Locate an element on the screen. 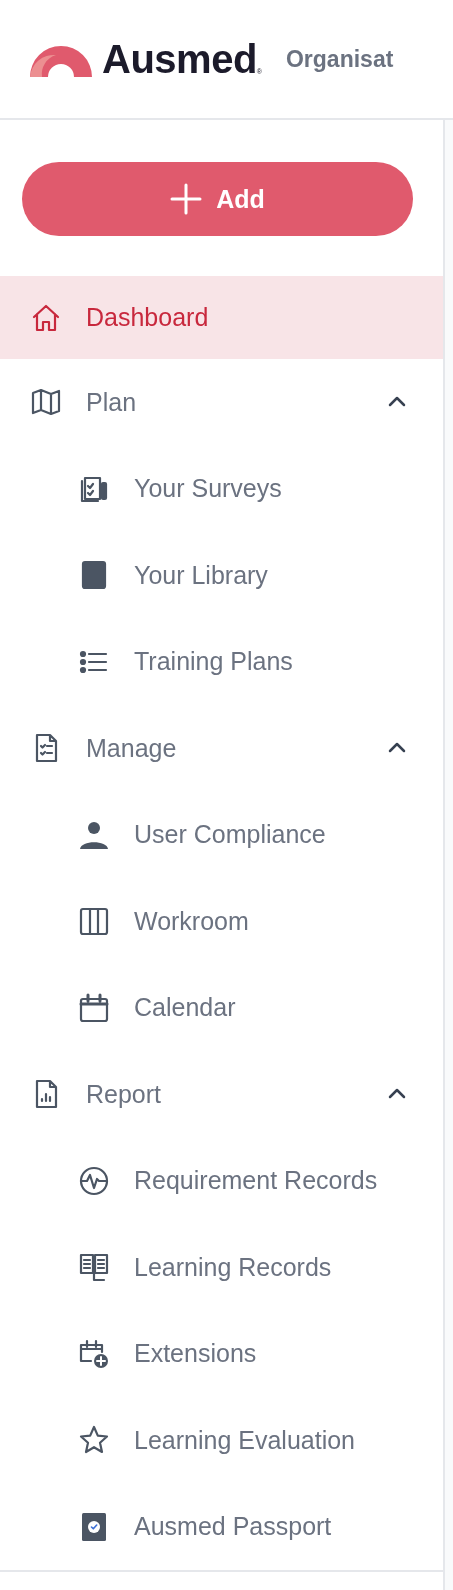  reading-icon is located at coordinates (94, 1267).